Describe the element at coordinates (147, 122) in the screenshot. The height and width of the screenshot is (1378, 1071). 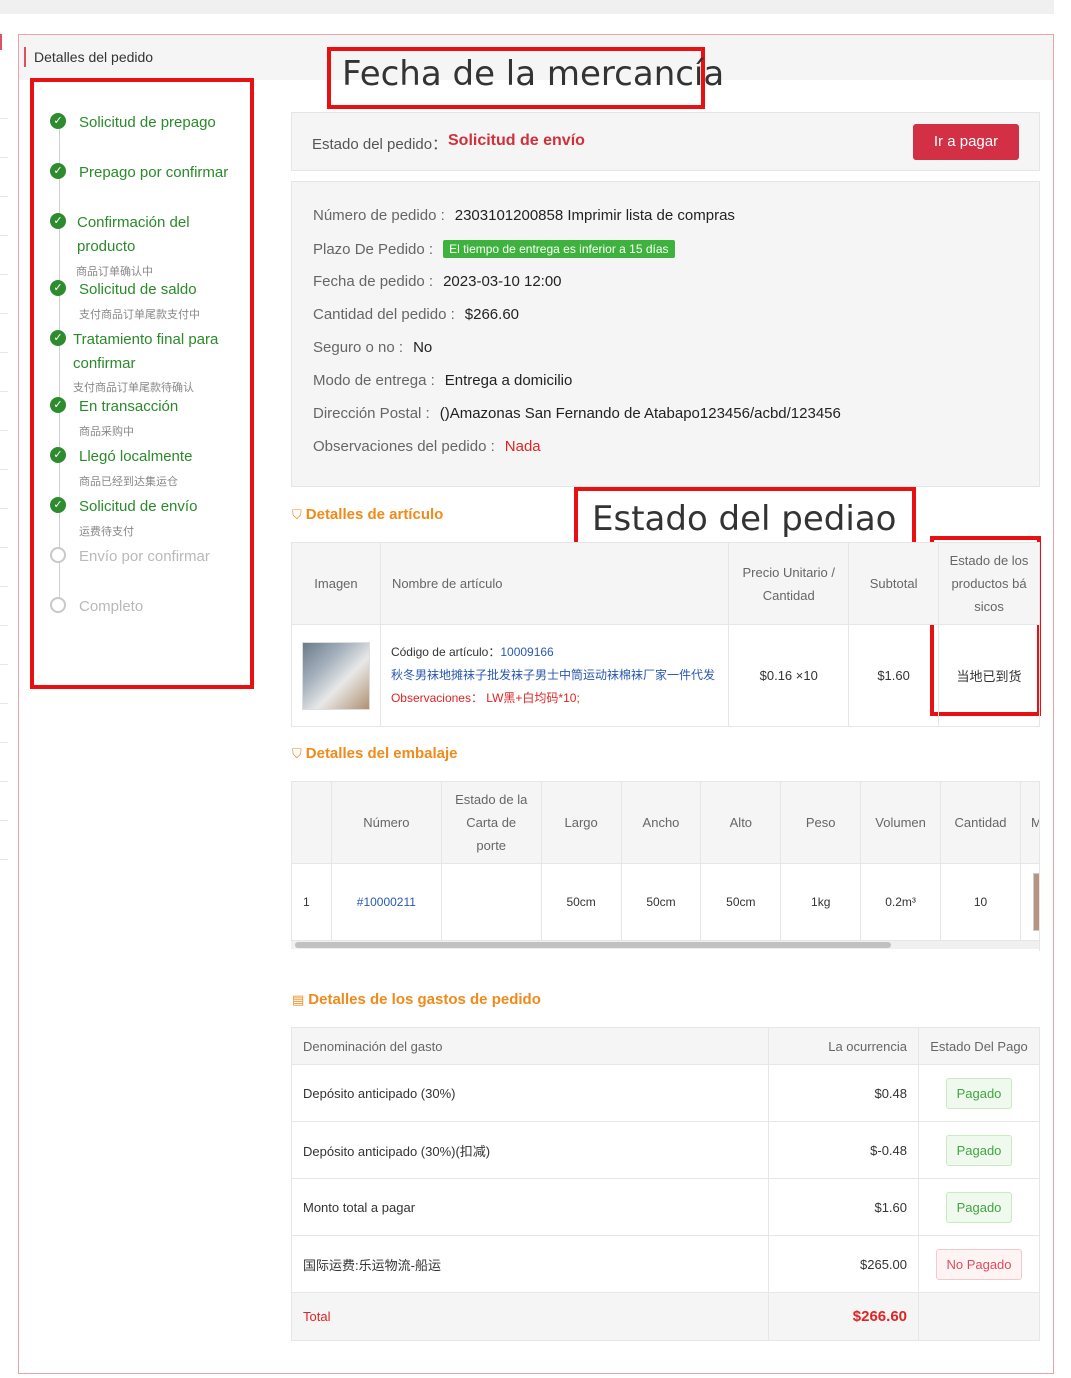
I see `timeline-step-label: Solicitud de prepago` at that location.